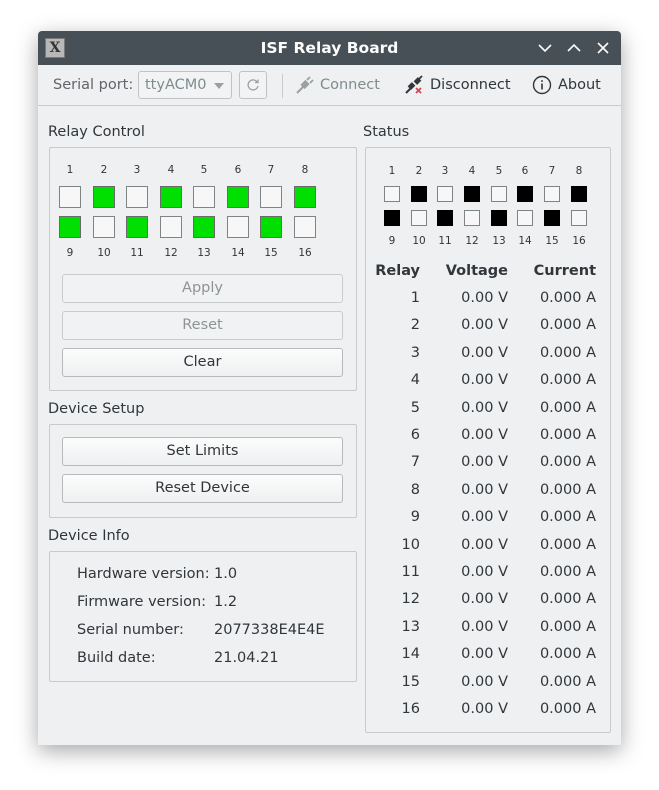 The image size is (659, 790). What do you see at coordinates (569, 85) in the screenshot?
I see `about-button: About` at bounding box center [569, 85].